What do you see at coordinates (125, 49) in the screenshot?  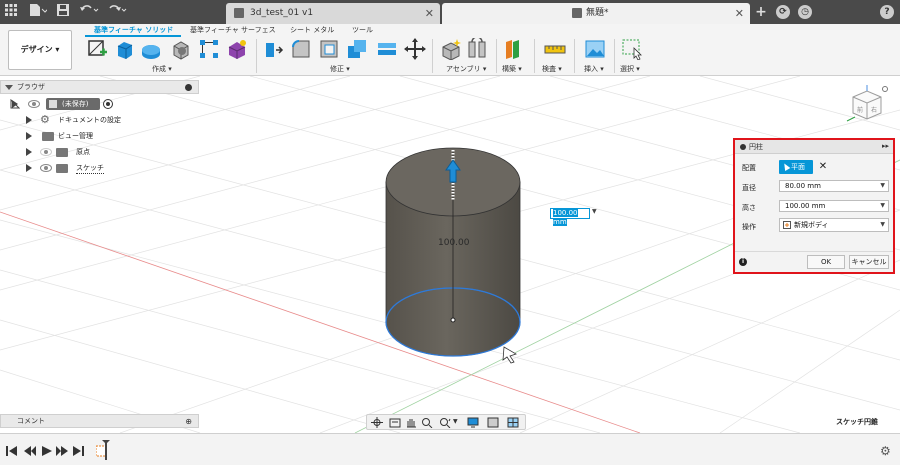 I see `extrude-icon` at bounding box center [125, 49].